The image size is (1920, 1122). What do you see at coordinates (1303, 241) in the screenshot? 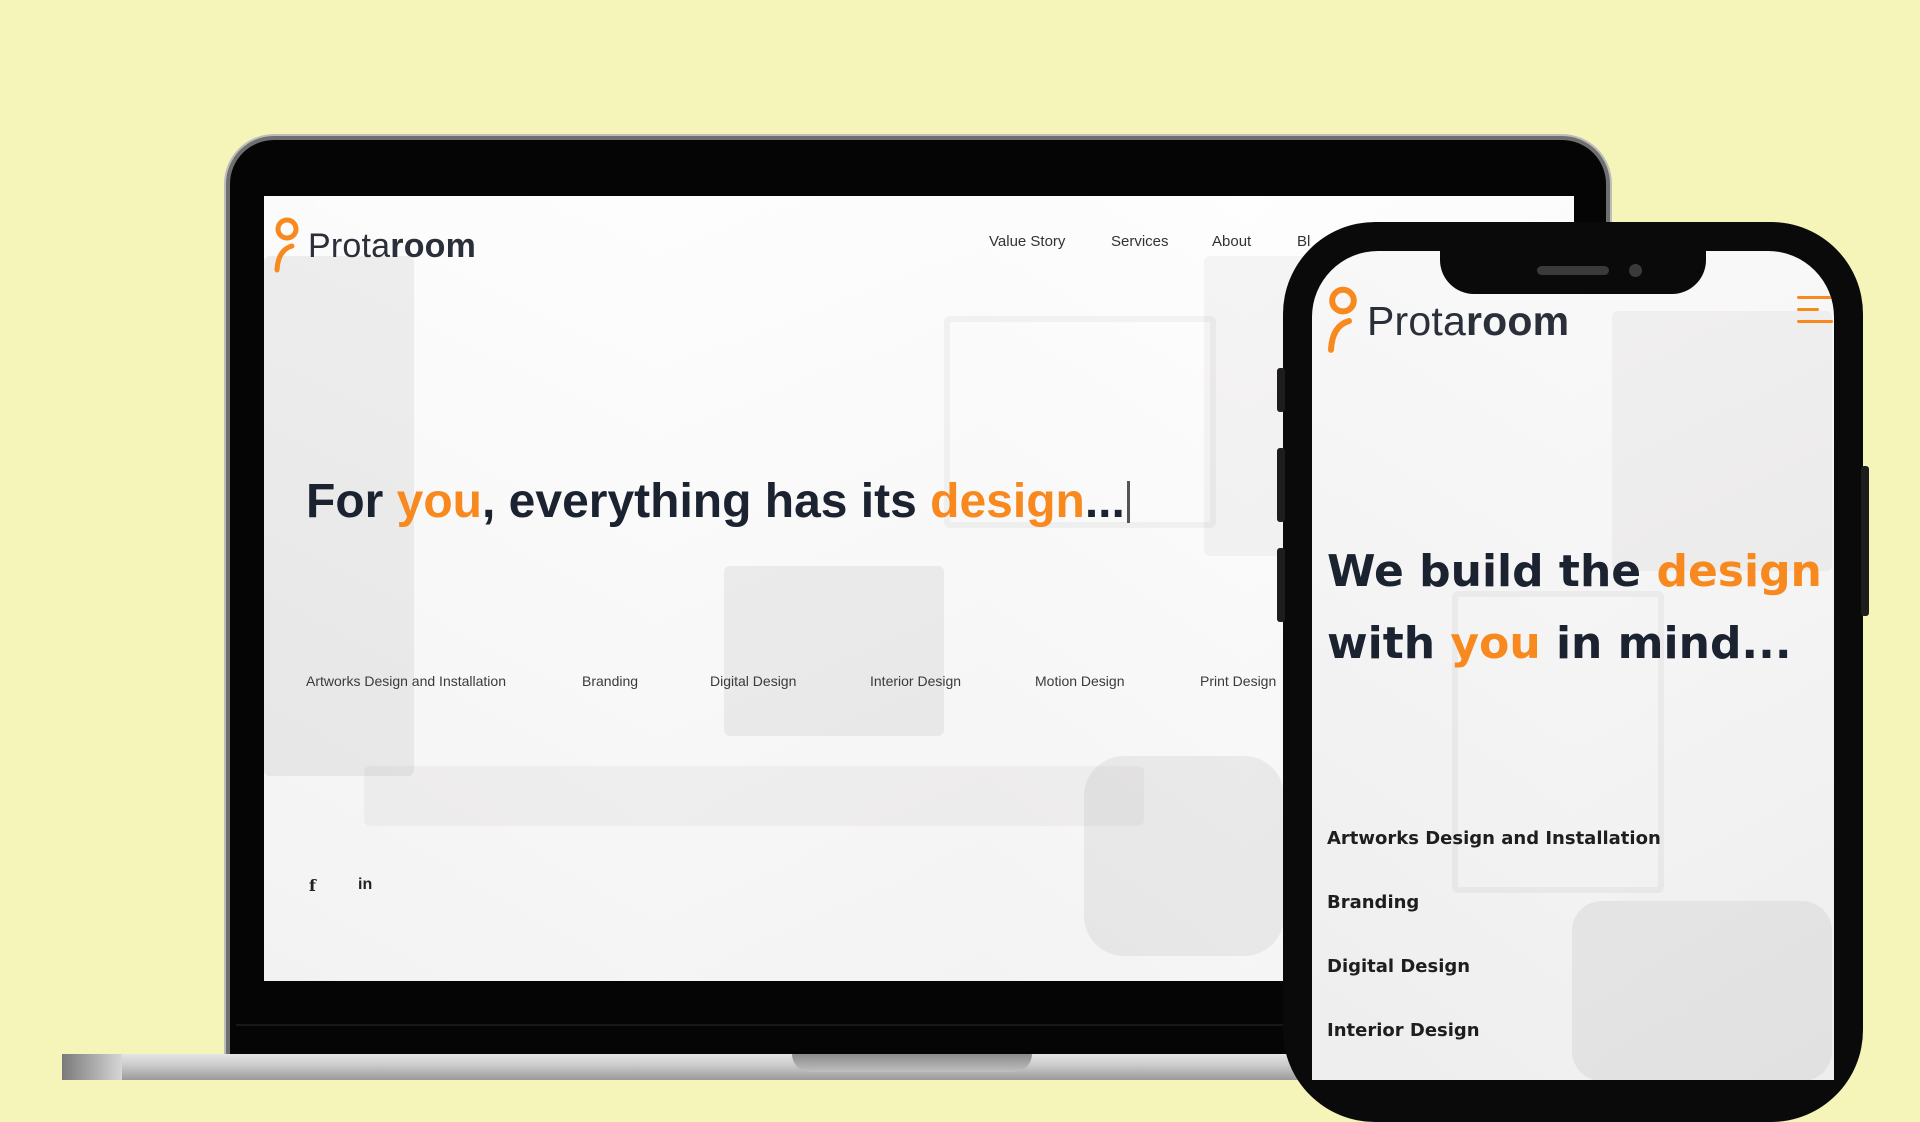
I see `nav-blog: Bl` at bounding box center [1303, 241].